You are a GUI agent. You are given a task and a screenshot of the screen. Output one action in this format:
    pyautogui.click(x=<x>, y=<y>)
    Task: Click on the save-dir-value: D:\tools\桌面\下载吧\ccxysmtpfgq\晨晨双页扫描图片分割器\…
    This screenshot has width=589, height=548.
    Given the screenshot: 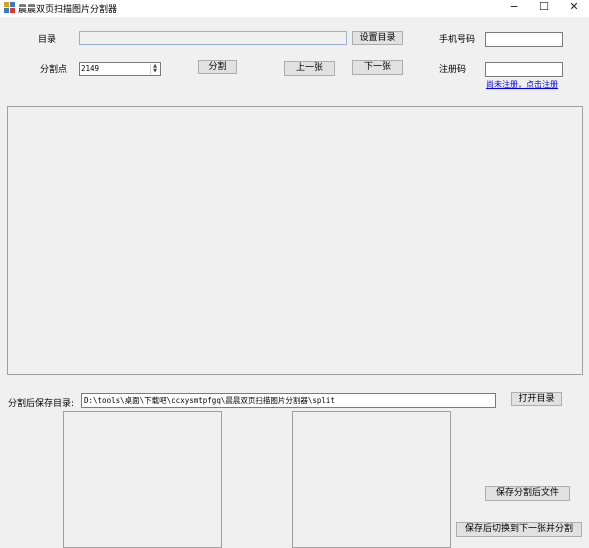 What is the action you would take?
    pyautogui.click(x=209, y=400)
    